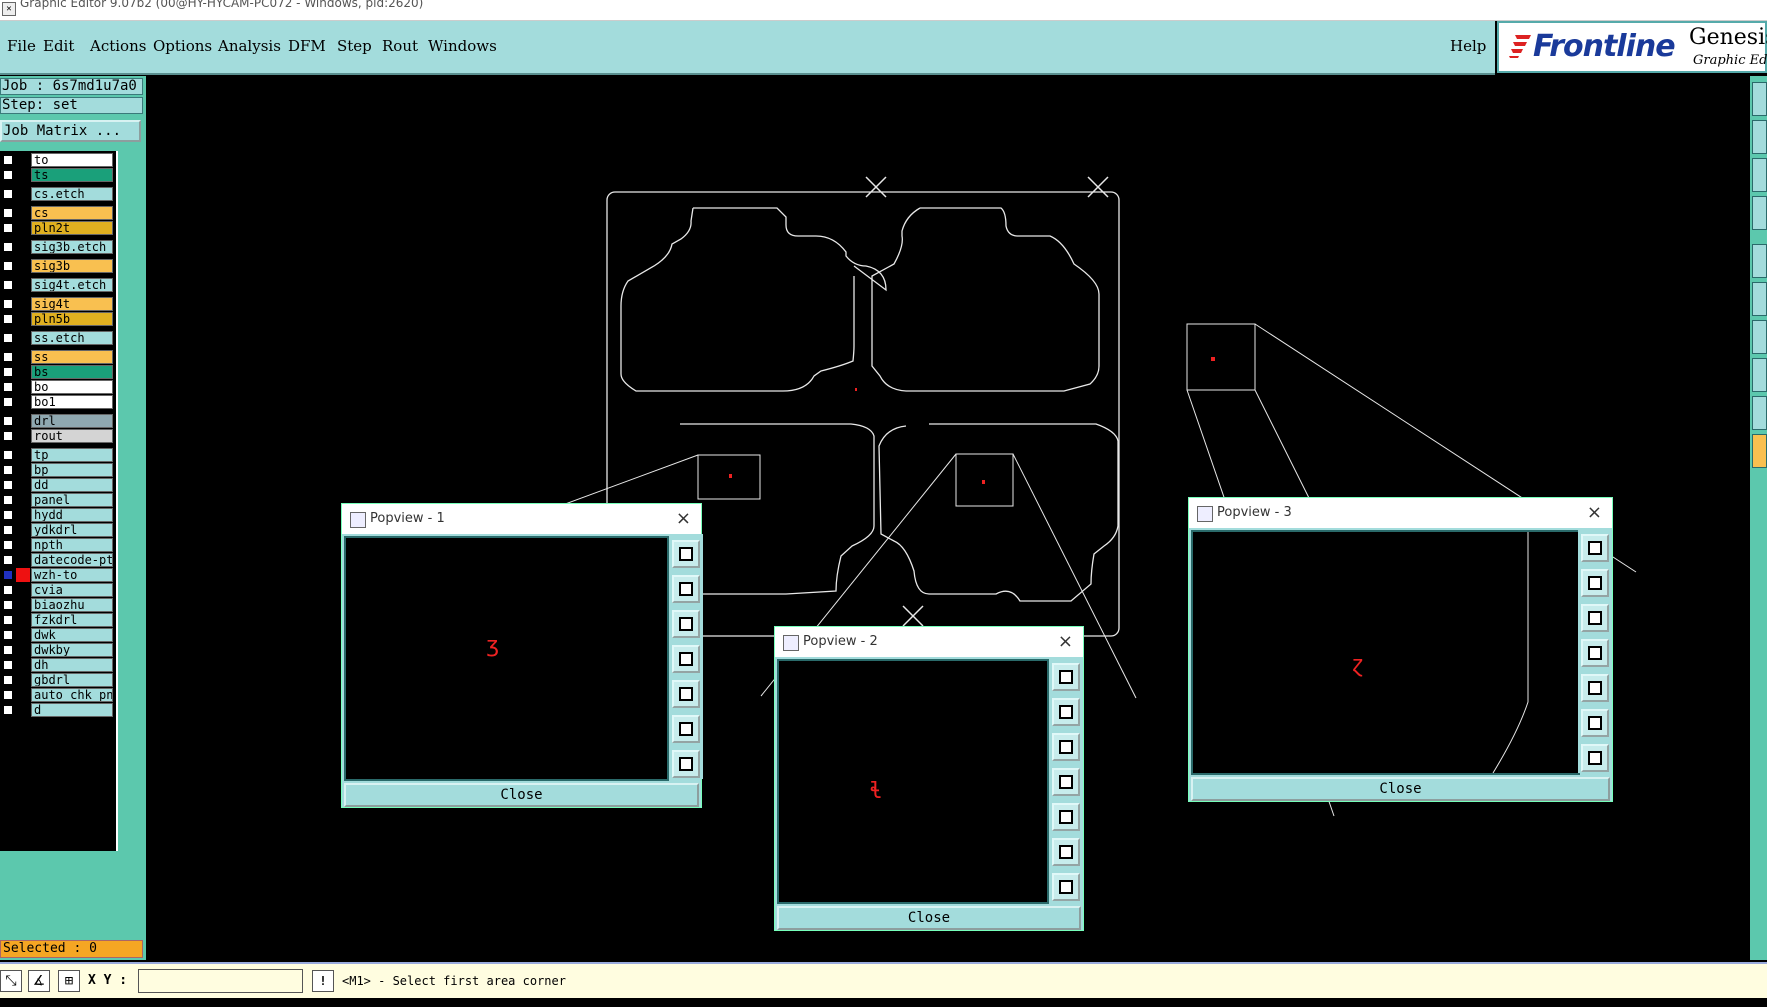 This screenshot has height=1007, width=1767. Describe the element at coordinates (58, 421) in the screenshot. I see `layer-row-drl: drl` at that location.